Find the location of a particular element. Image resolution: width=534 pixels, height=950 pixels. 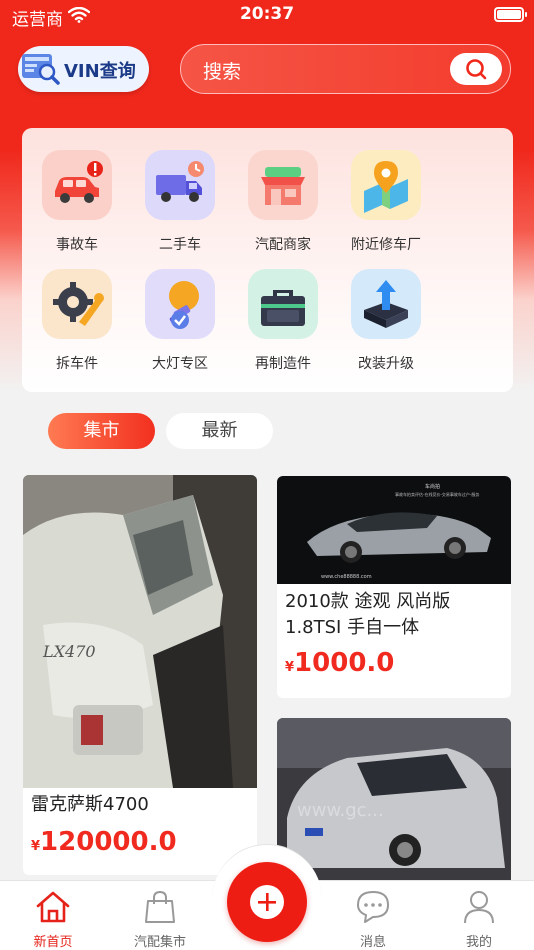

battery-icon is located at coordinates (510, 14).